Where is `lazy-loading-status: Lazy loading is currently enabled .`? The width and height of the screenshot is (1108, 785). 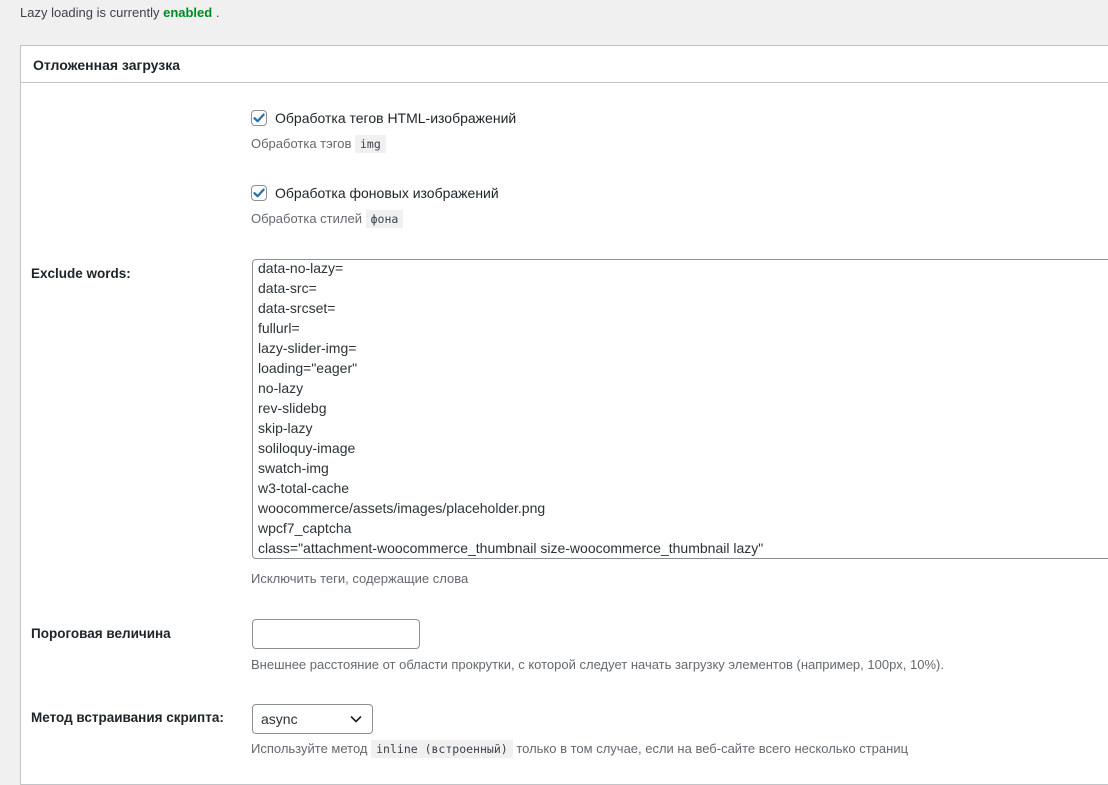 lazy-loading-status: Lazy loading is currently enabled . is located at coordinates (119, 12).